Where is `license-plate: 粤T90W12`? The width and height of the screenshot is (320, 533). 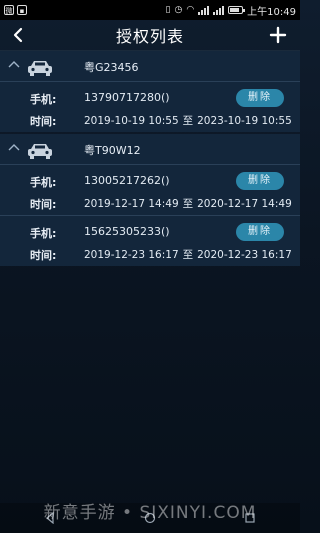 license-plate: 粤T90W12 is located at coordinates (112, 150).